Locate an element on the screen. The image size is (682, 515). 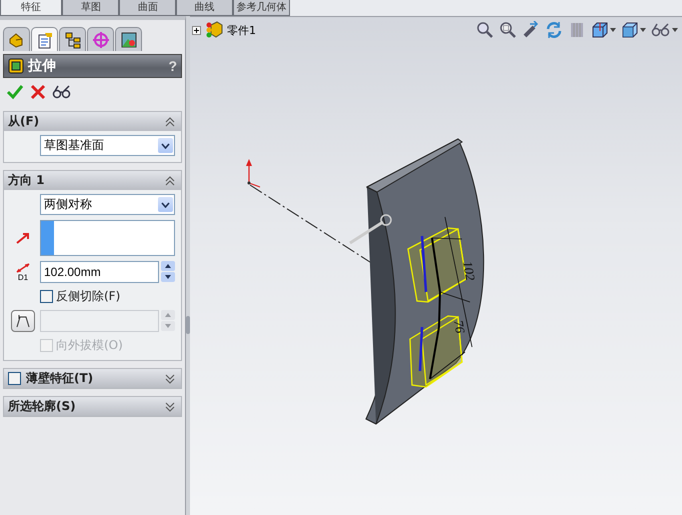
display-style-dropdown is located at coordinates (633, 30).